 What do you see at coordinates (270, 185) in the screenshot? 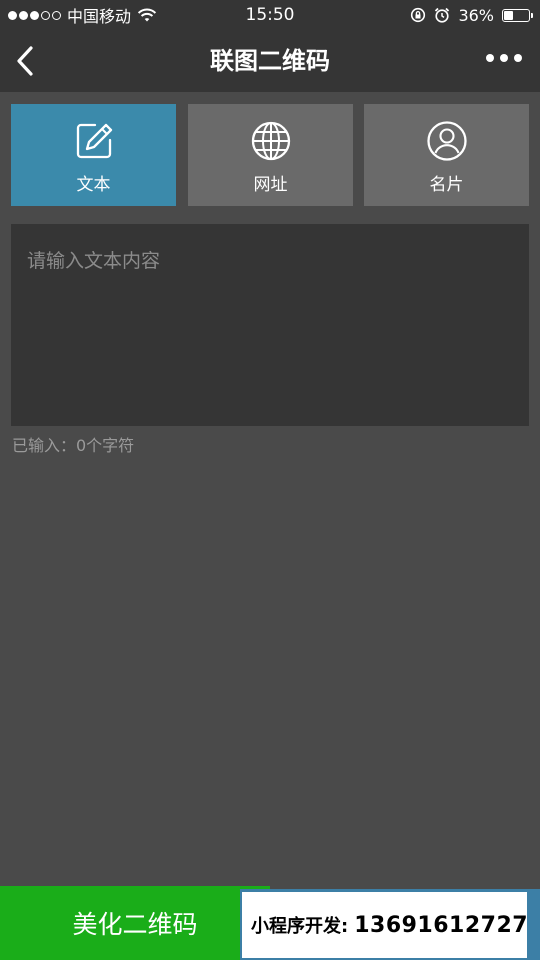
I see `tab-url-label: 网址` at bounding box center [270, 185].